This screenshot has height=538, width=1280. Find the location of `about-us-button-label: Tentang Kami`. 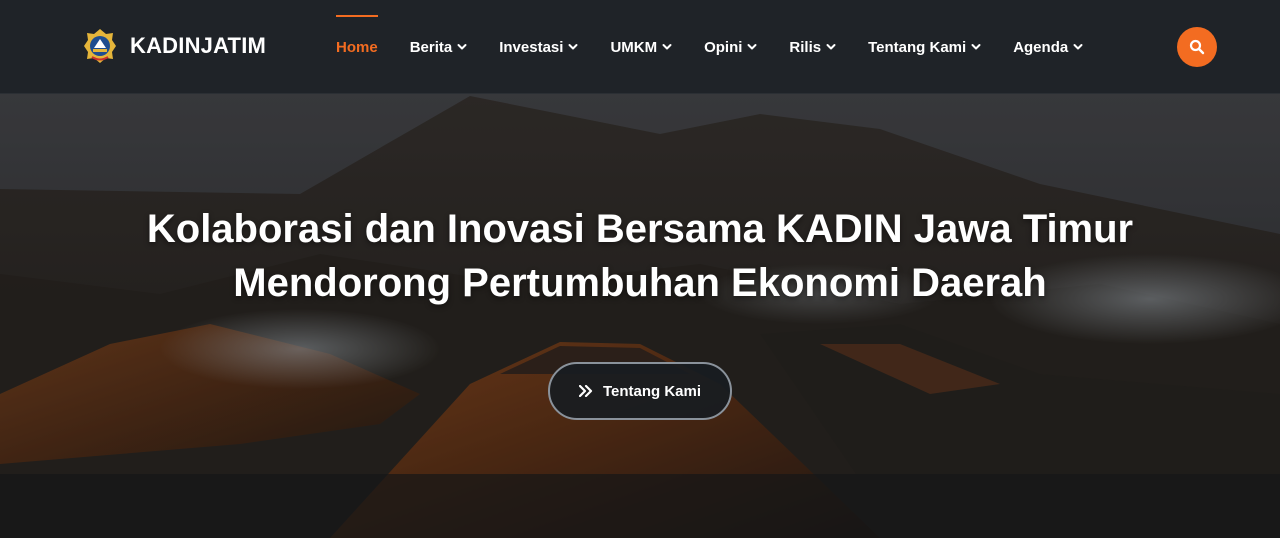

about-us-button-label: Tentang Kami is located at coordinates (652, 391).